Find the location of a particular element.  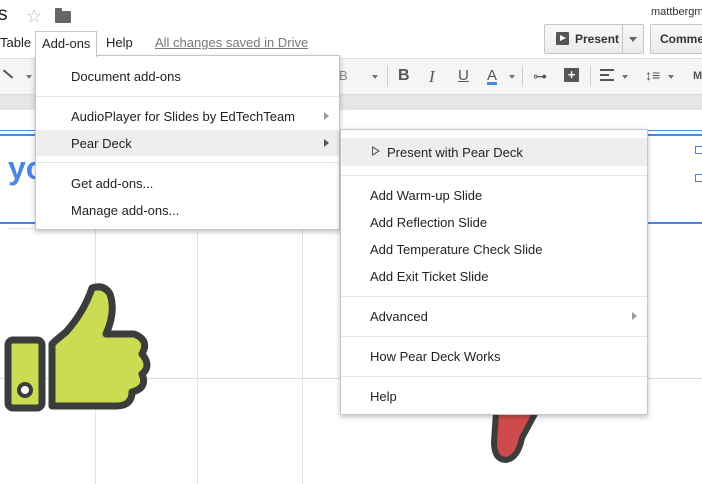

menu-item-pear-deck: Pear Deck is located at coordinates (187, 143).